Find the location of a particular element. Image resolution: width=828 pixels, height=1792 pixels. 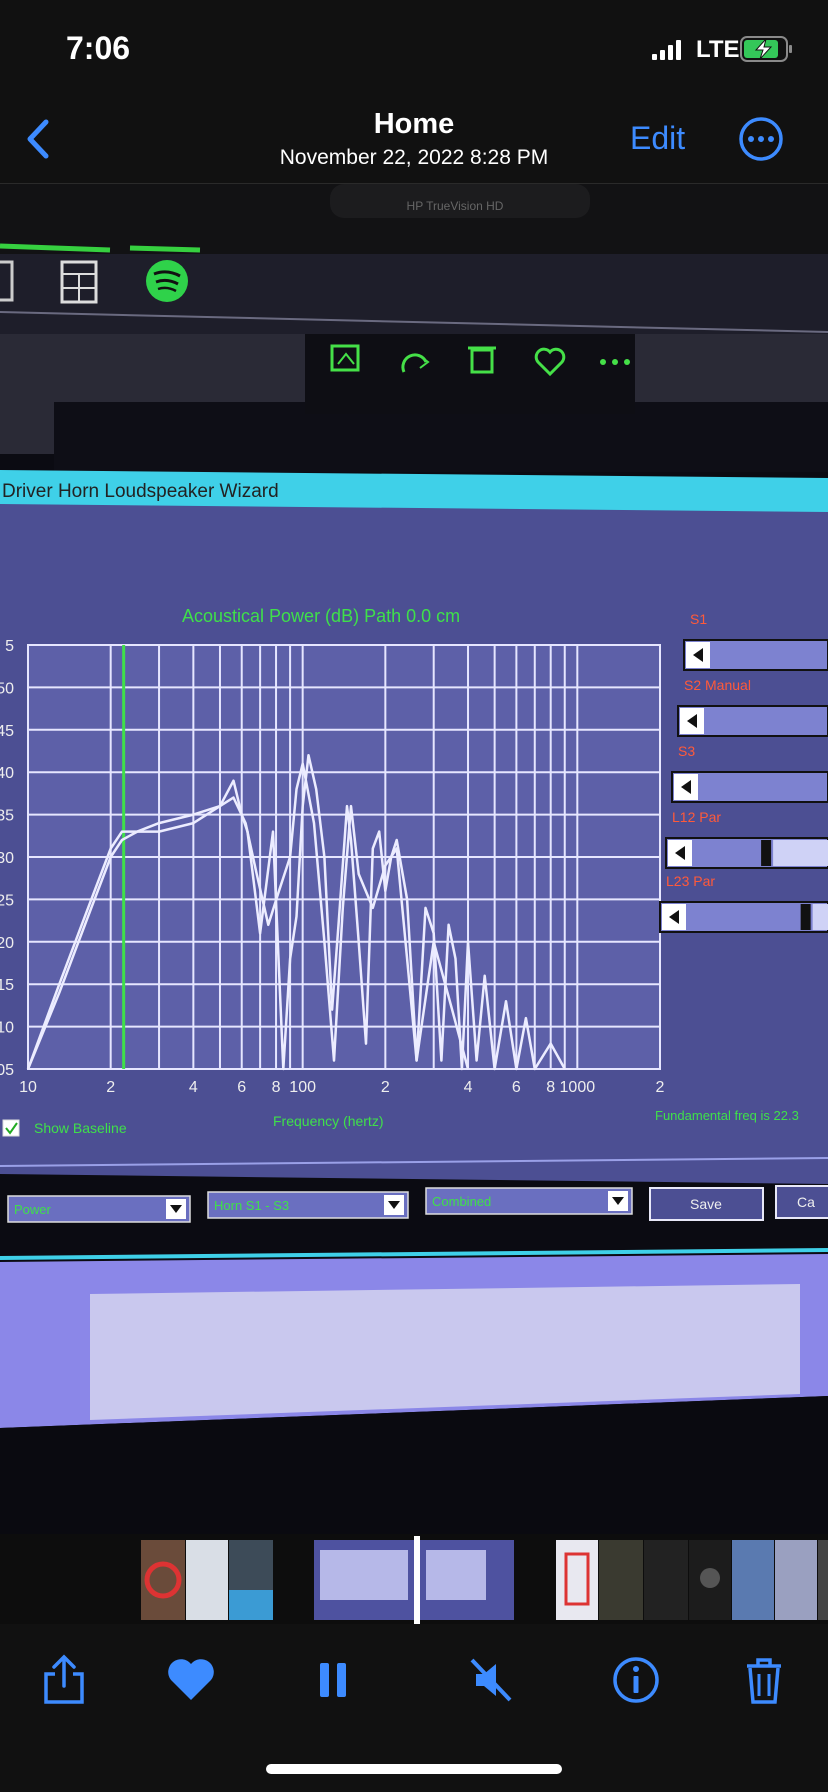

slider-label: L23 Par is located at coordinates (690, 881).